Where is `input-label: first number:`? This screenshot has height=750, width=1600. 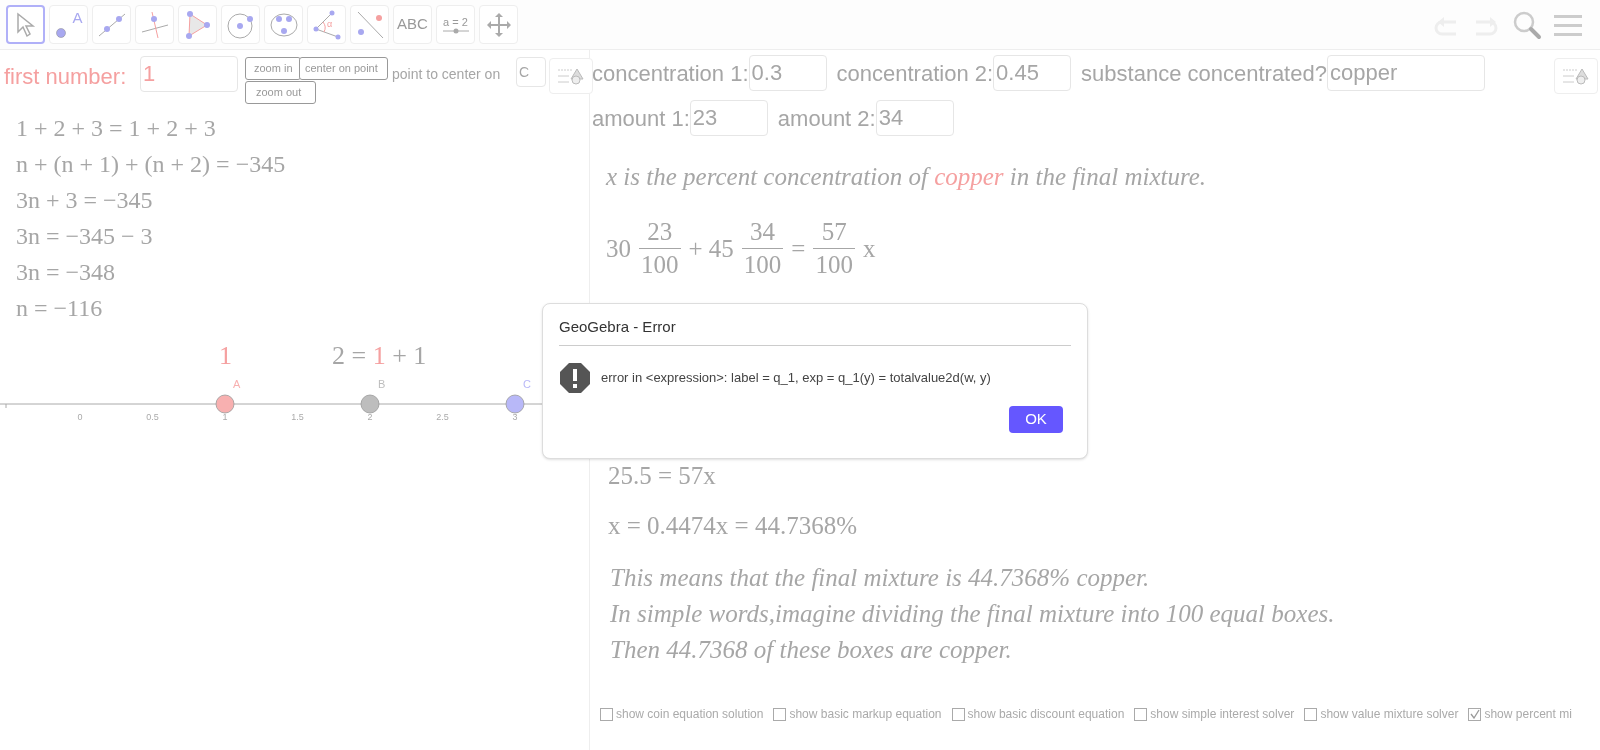 input-label: first number: is located at coordinates (65, 77).